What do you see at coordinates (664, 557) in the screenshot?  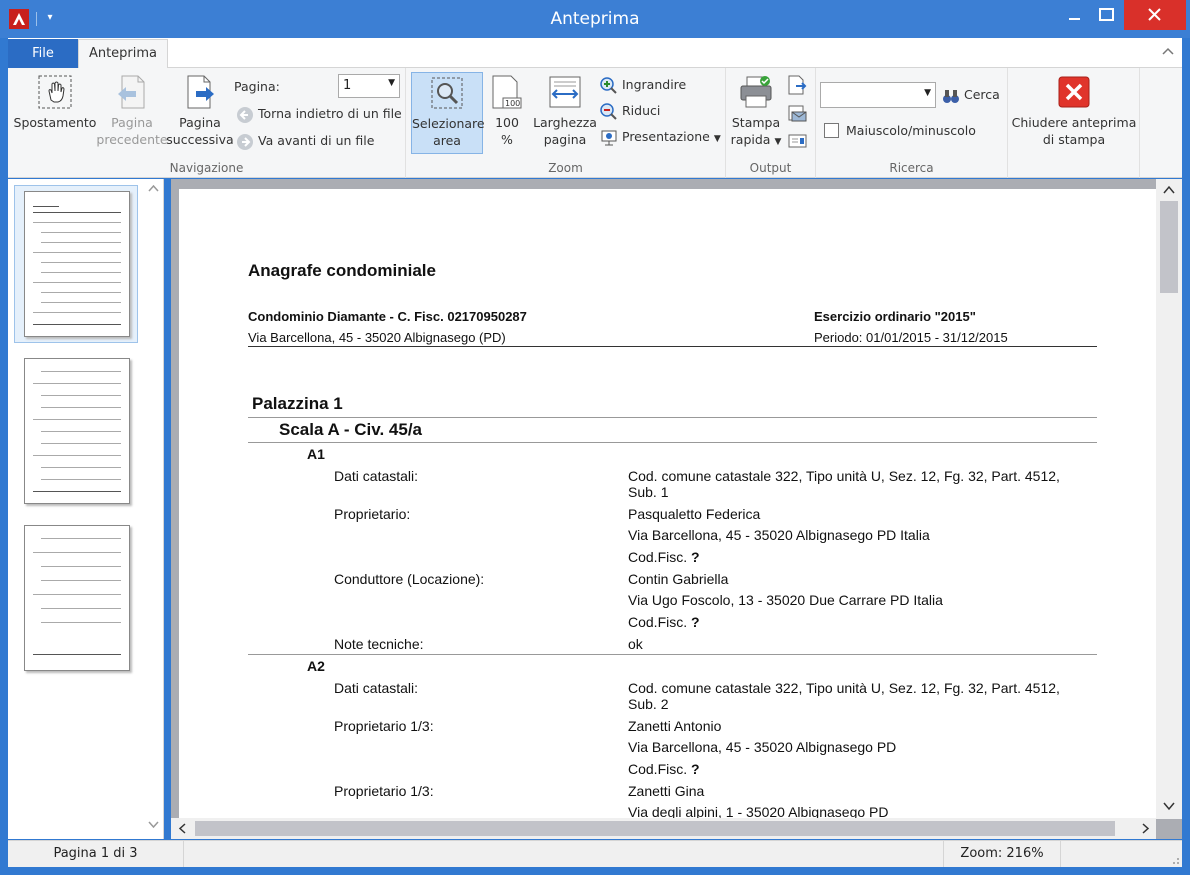 I see `unit1-prop-cf: Cod.Fisc. ?` at bounding box center [664, 557].